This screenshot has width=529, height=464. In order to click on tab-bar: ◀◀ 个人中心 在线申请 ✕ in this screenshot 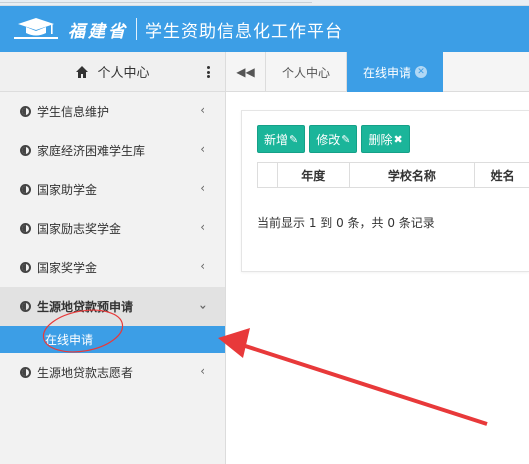, I will do `click(377, 72)`.